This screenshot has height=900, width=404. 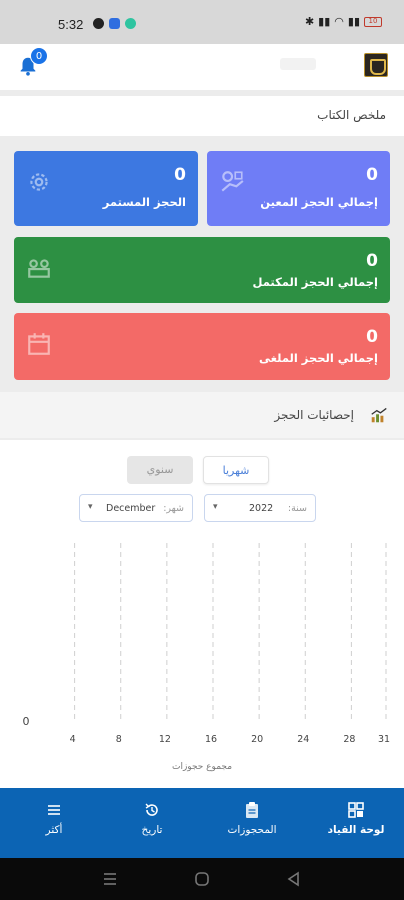 I want to click on chart-x-tick-label: 16, so click(x=211, y=739).